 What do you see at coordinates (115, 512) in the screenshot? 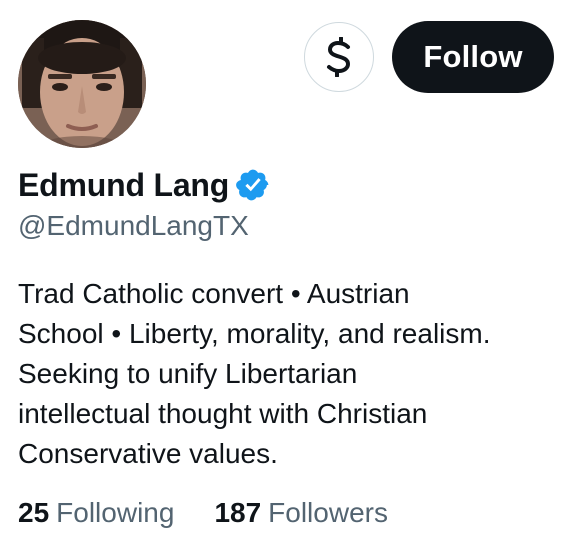
I see `following-label: Following` at bounding box center [115, 512].